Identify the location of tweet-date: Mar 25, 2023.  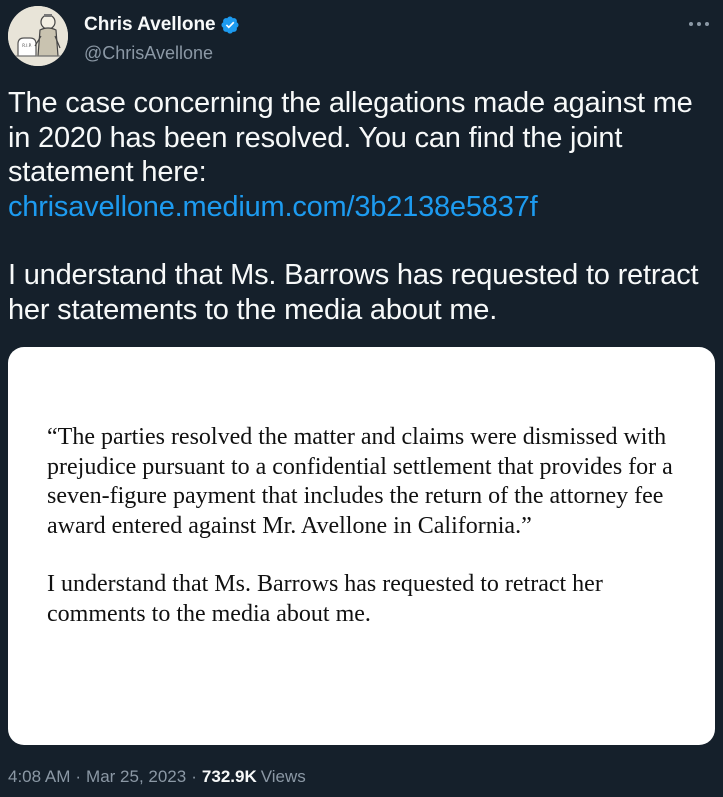
(136, 777).